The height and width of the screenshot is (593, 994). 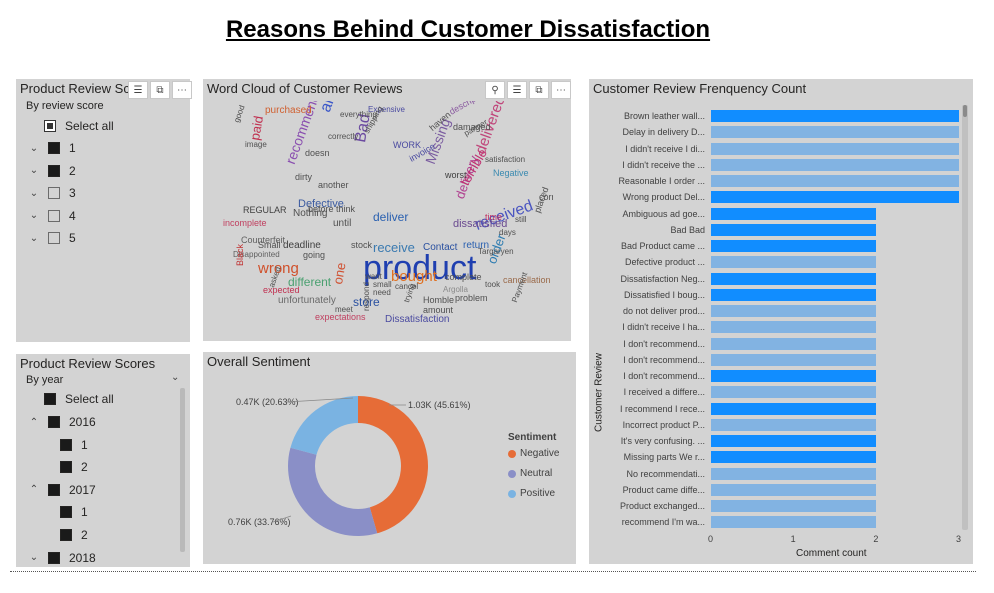 I want to click on word-cloud-word: description, so click(x=469, y=109).